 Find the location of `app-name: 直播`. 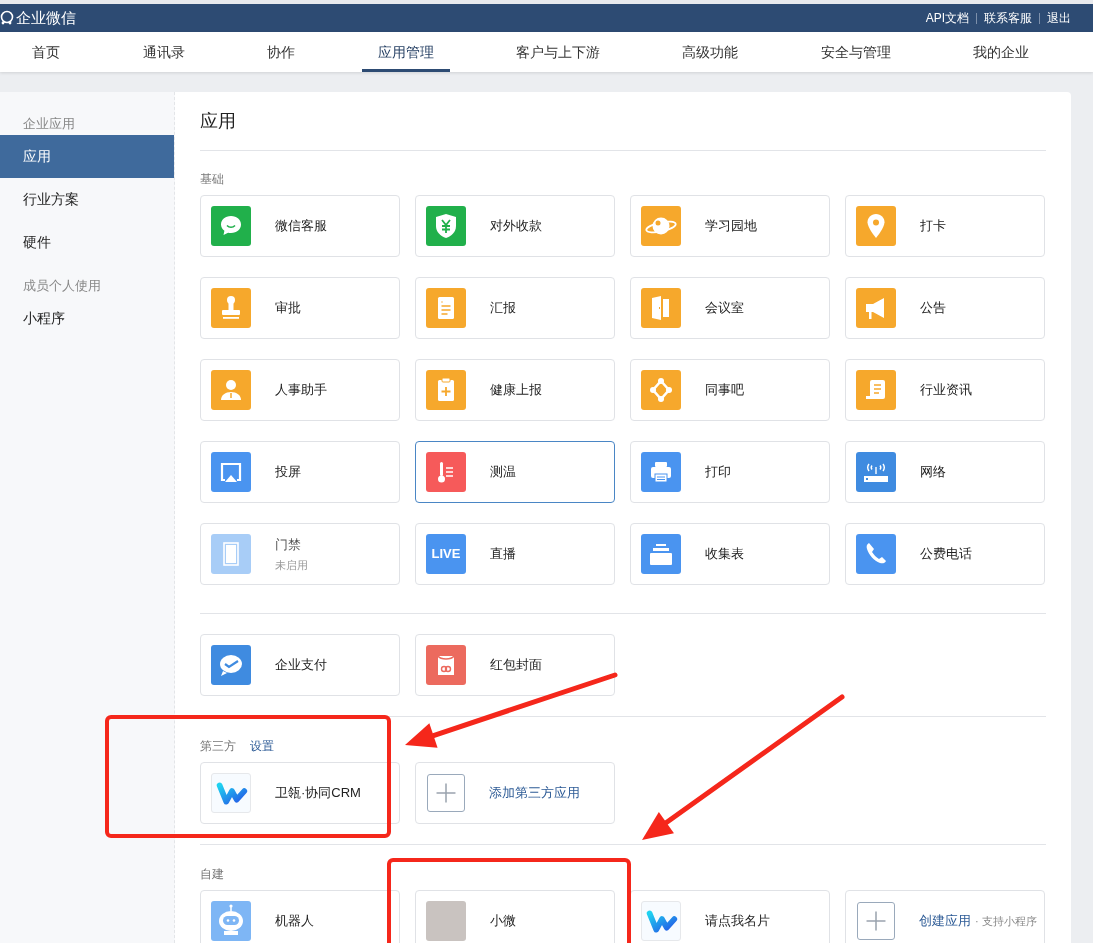

app-name: 直播 is located at coordinates (503, 554).